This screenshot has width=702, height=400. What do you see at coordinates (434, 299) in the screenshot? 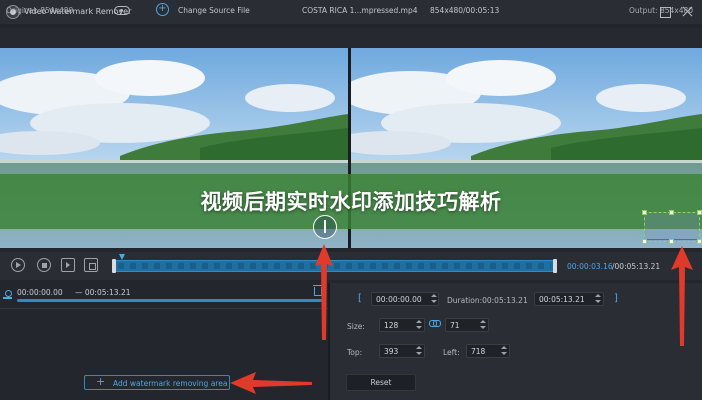
I see `start-time-stepper` at bounding box center [434, 299].